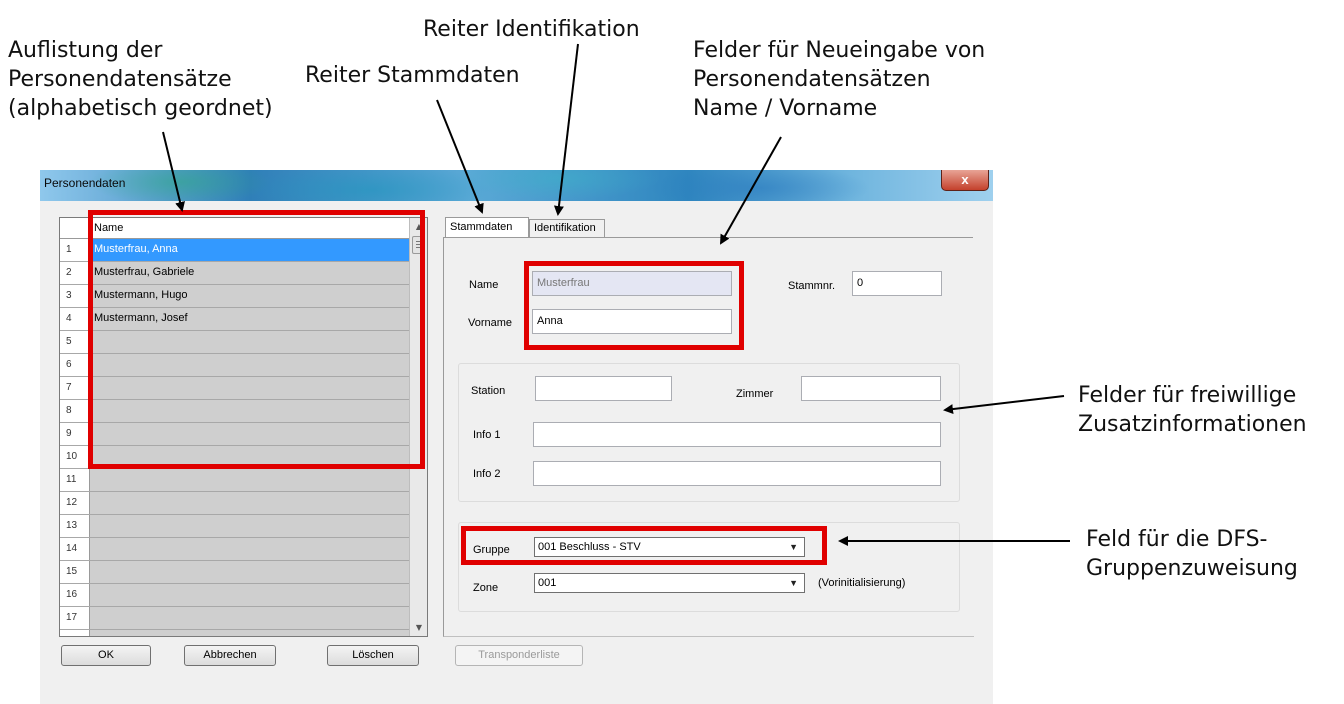 This screenshot has width=1344, height=704. Describe the element at coordinates (751, 190) in the screenshot. I see `arrow-new-entry` at that location.